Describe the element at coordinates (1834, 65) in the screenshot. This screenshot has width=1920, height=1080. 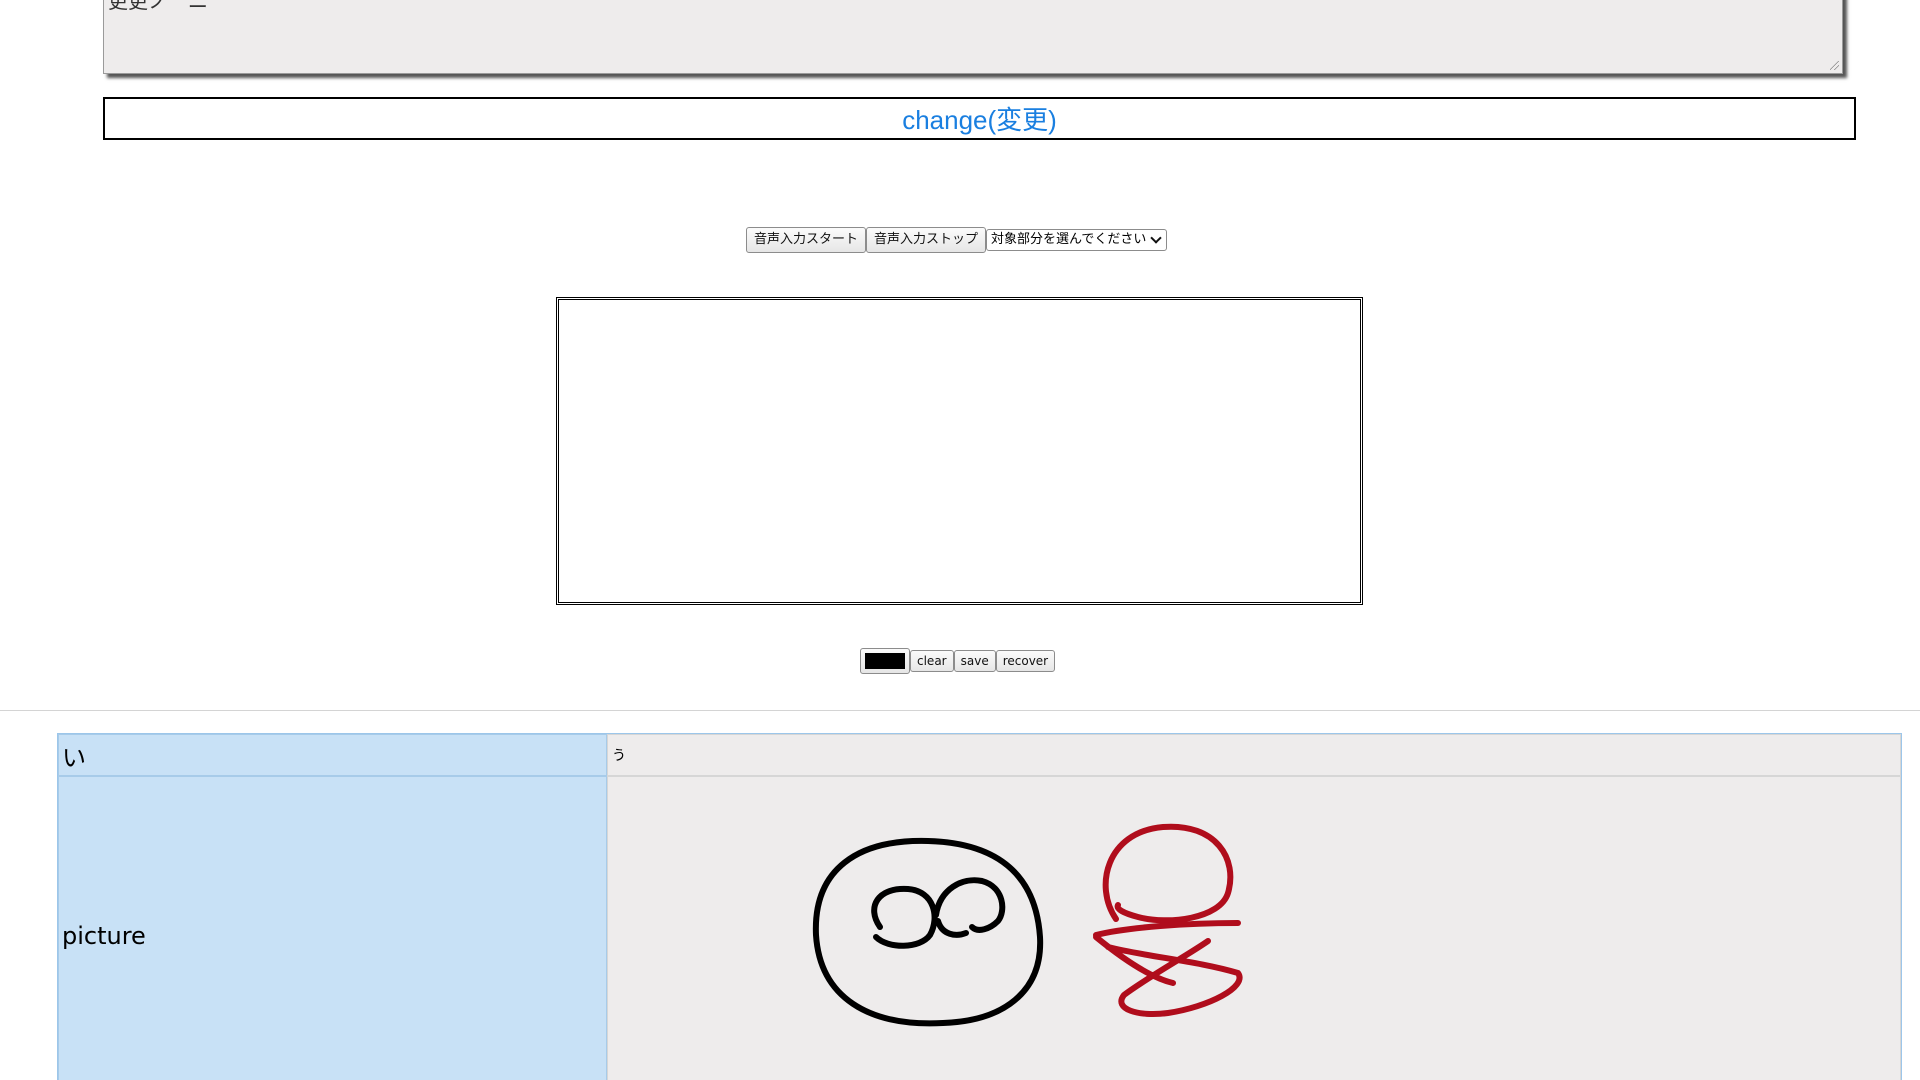
I see `resize-grip-icon` at that location.